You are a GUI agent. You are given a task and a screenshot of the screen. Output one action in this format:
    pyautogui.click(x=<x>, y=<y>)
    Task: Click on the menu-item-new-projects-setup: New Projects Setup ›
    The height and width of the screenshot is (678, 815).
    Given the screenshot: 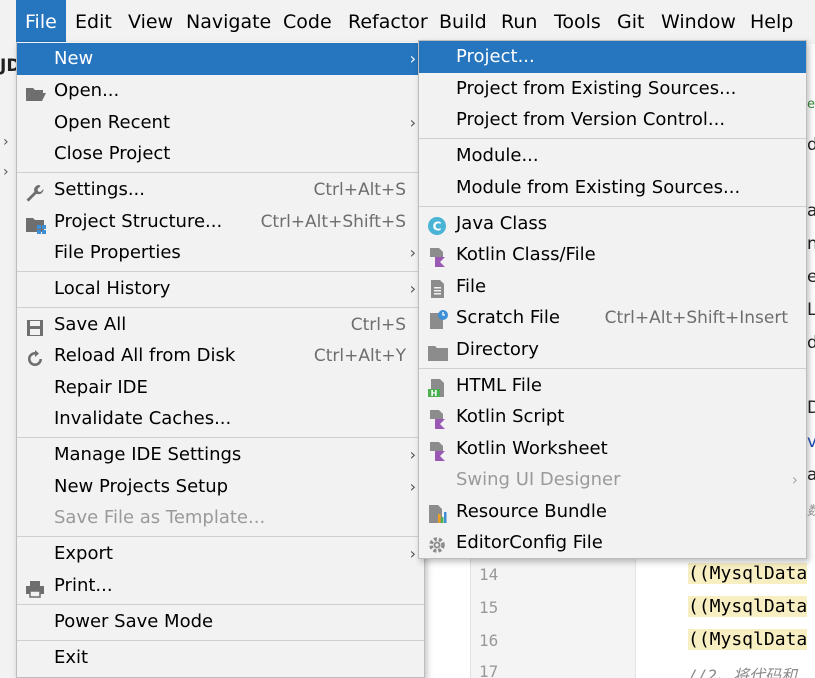 What is the action you would take?
    pyautogui.click(x=220, y=487)
    